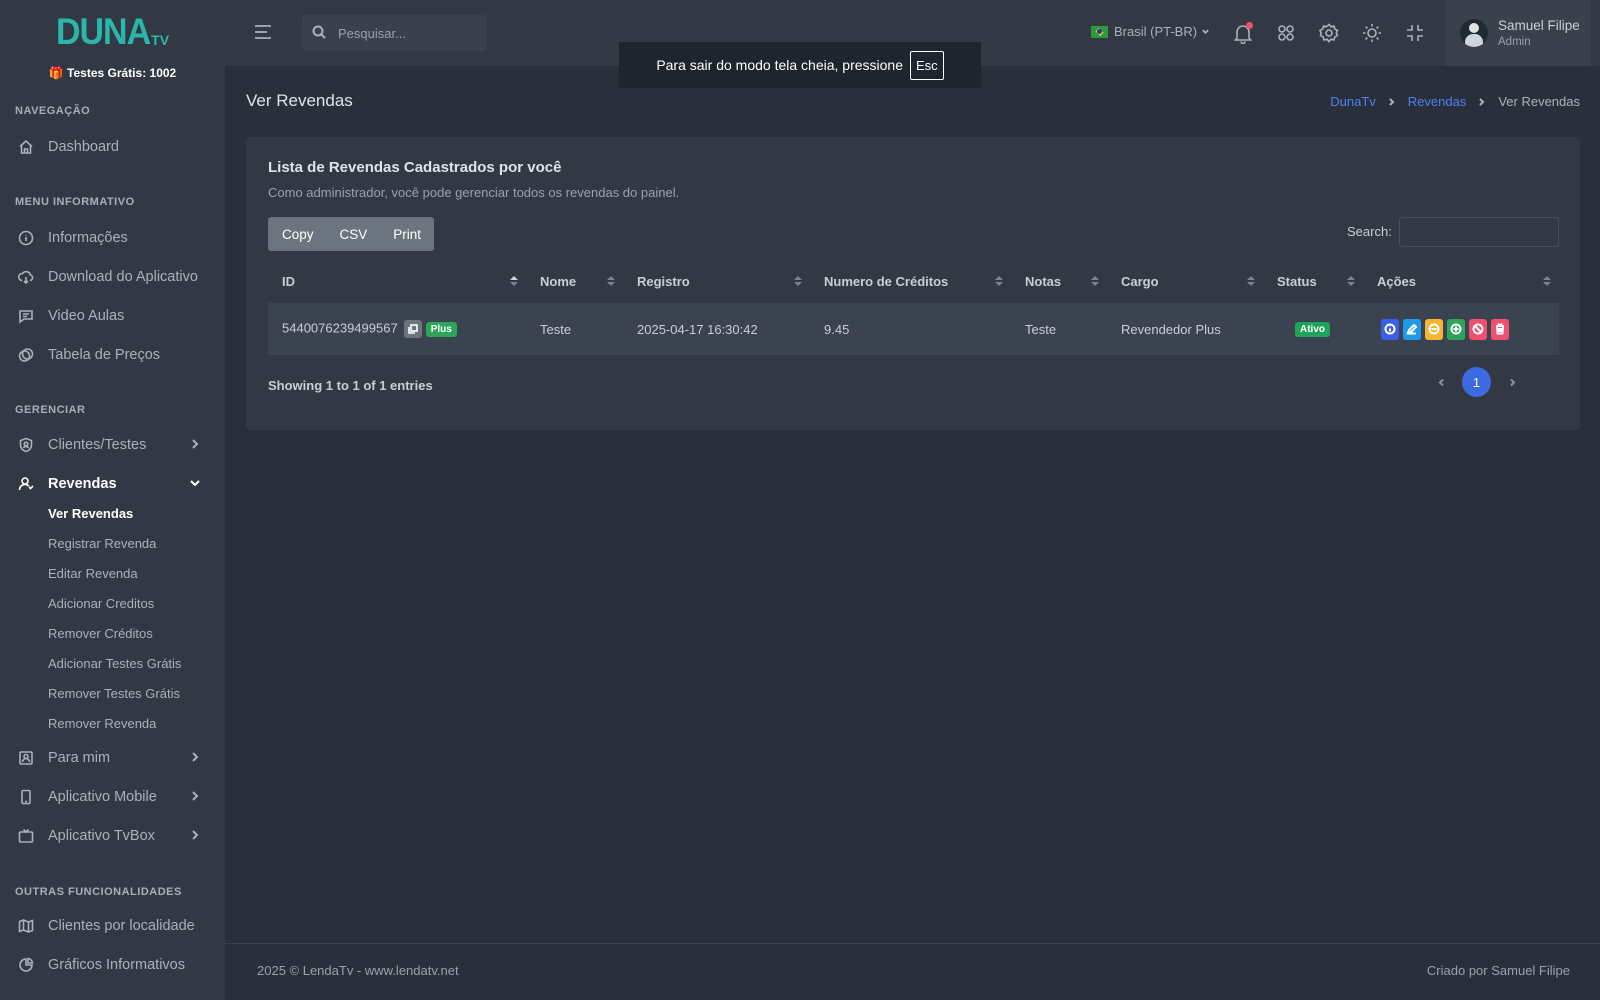  What do you see at coordinates (1372, 33) in the screenshot?
I see `sun-icon` at bounding box center [1372, 33].